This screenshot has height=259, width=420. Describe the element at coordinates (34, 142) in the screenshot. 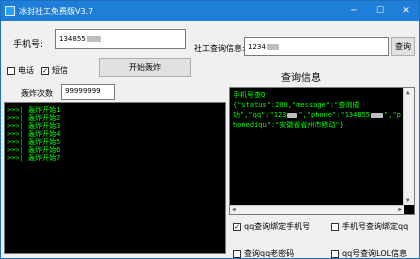

I see `log-line: >>>| 轰炸开始5` at that location.